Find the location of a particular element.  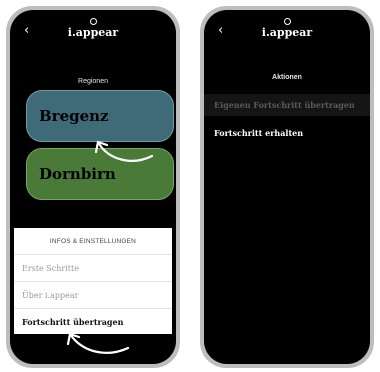

sheet-title: INFOS & EINSTELLUNGEN is located at coordinates (93, 241).